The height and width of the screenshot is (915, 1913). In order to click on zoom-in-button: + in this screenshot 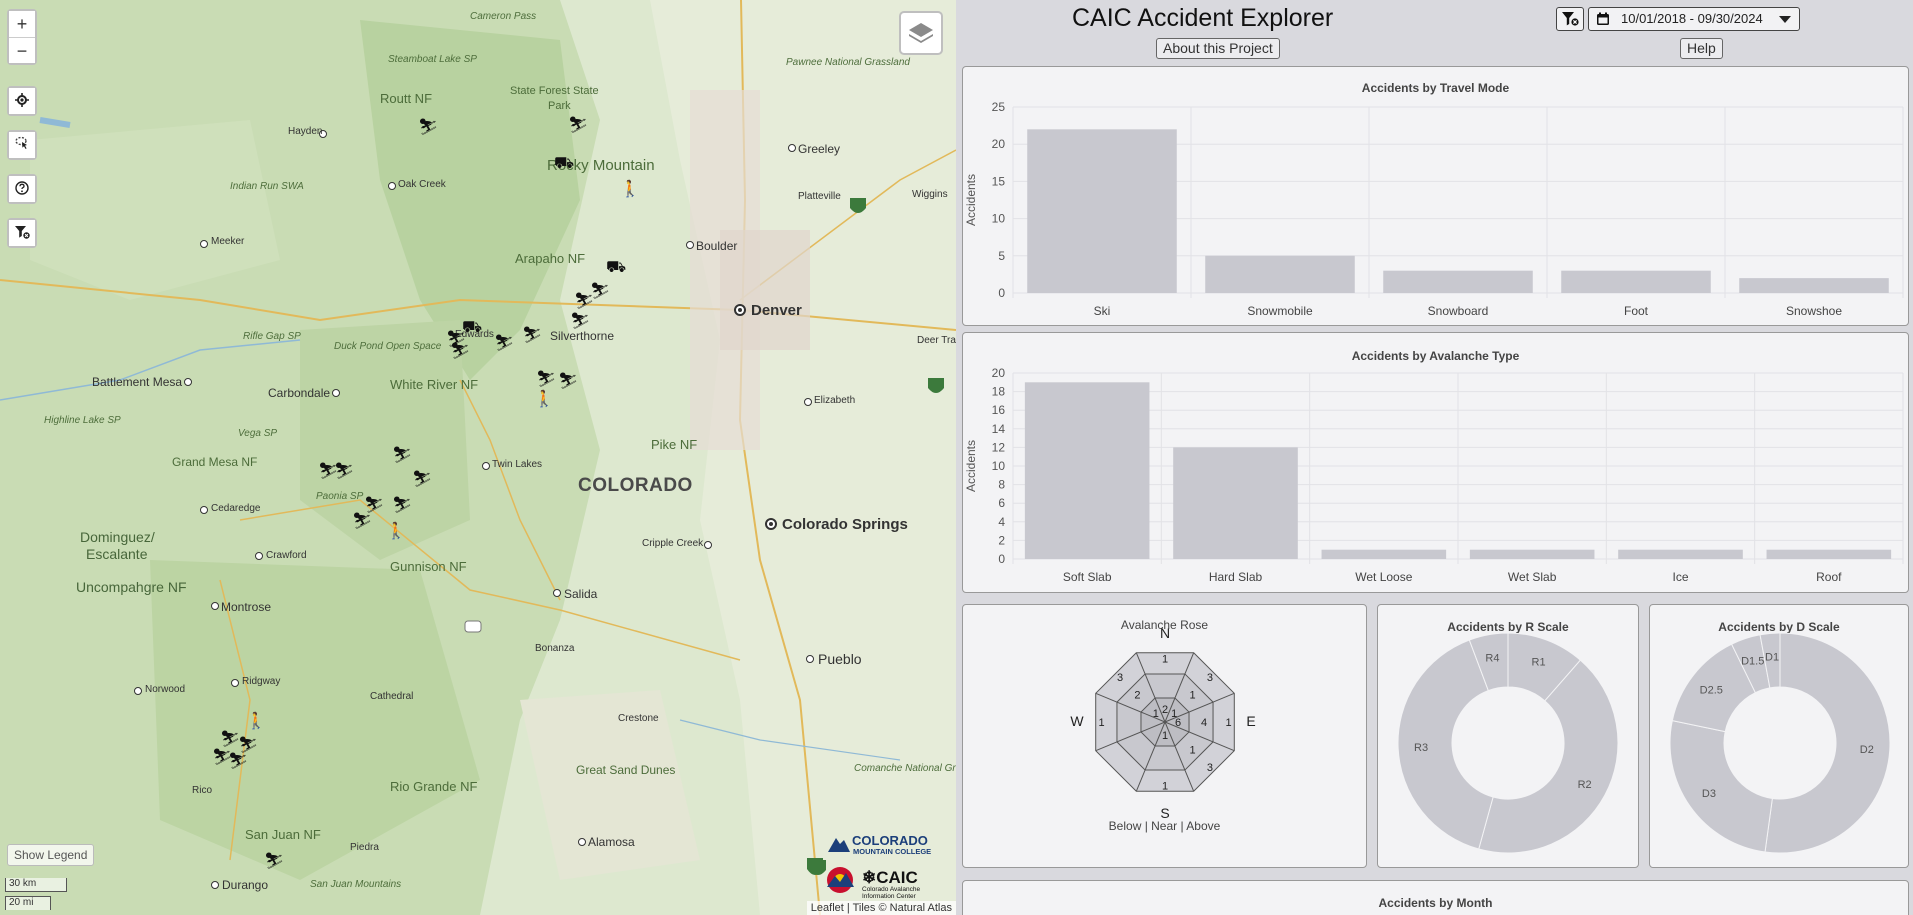, I will do `click(22, 24)`.